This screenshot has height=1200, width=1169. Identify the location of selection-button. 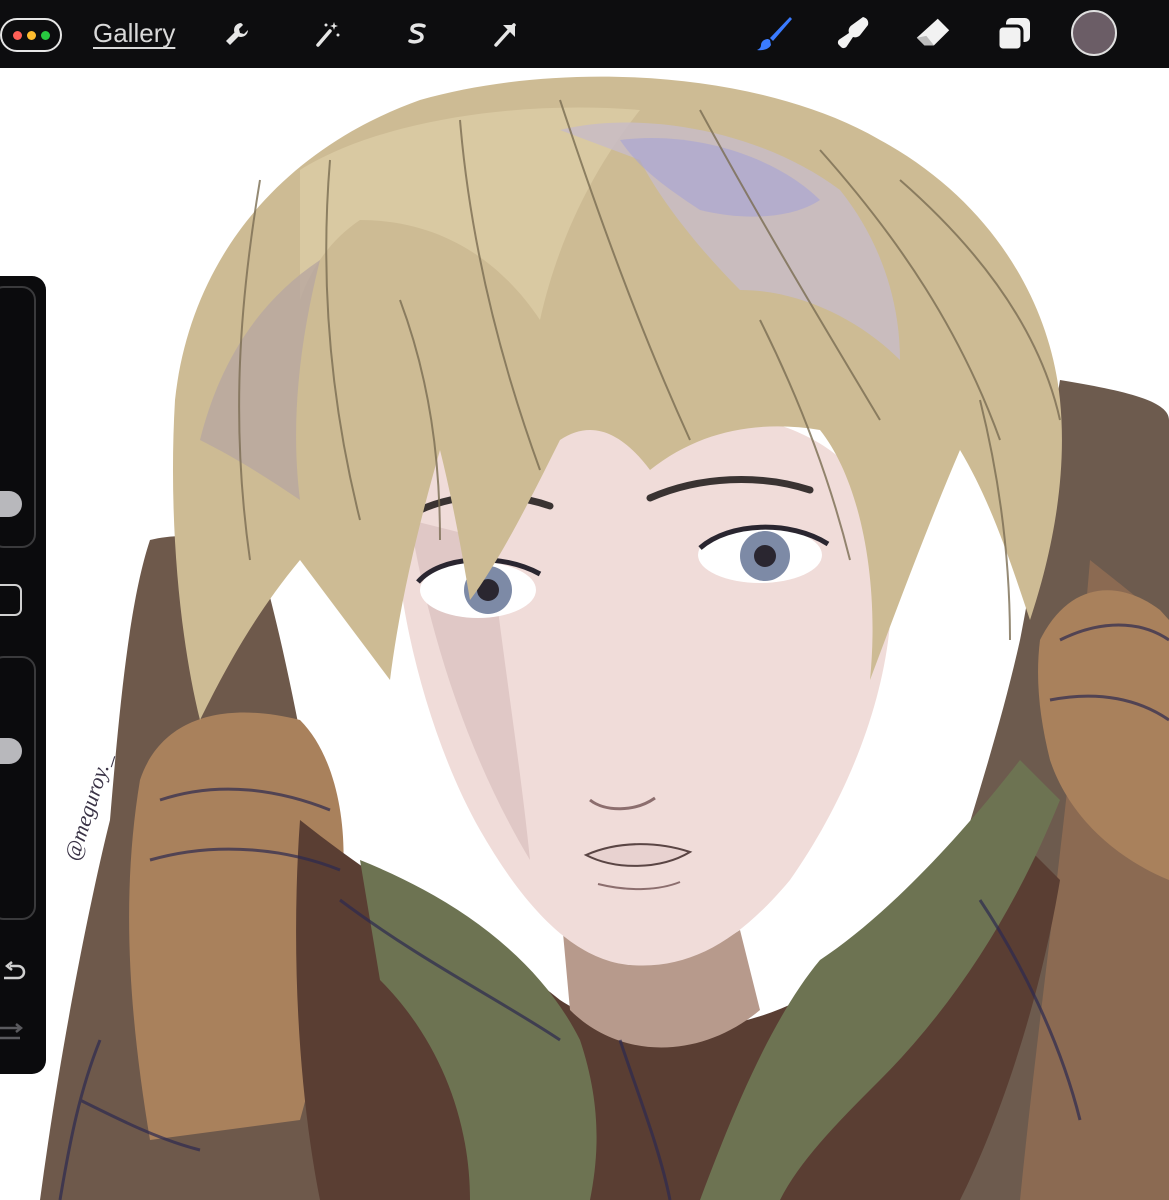
(417, 34).